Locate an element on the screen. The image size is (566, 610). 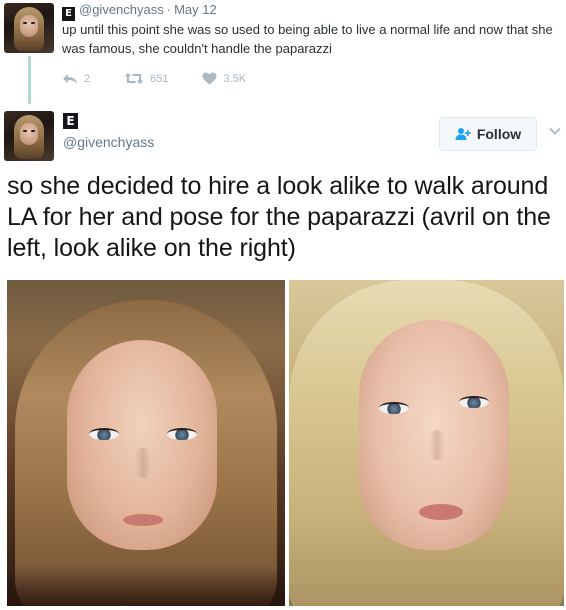
tweet-header: E @givenchyass · May 12 is located at coordinates (139, 11).